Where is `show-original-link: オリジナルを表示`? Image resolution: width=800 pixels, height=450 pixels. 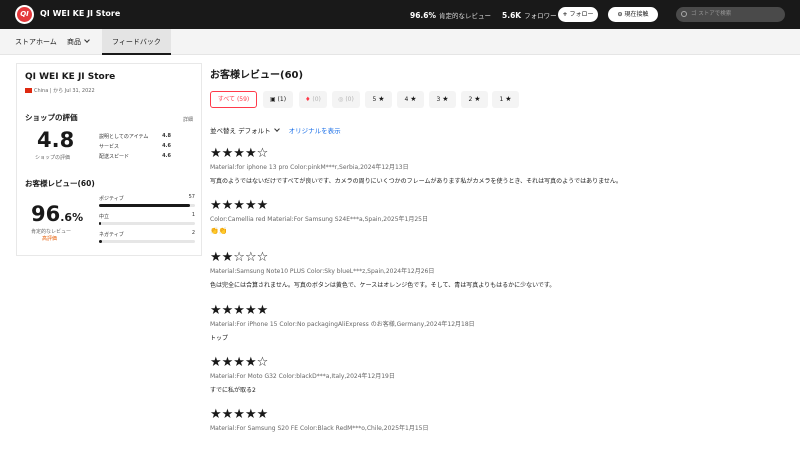 show-original-link: オリジナルを表示 is located at coordinates (315, 131).